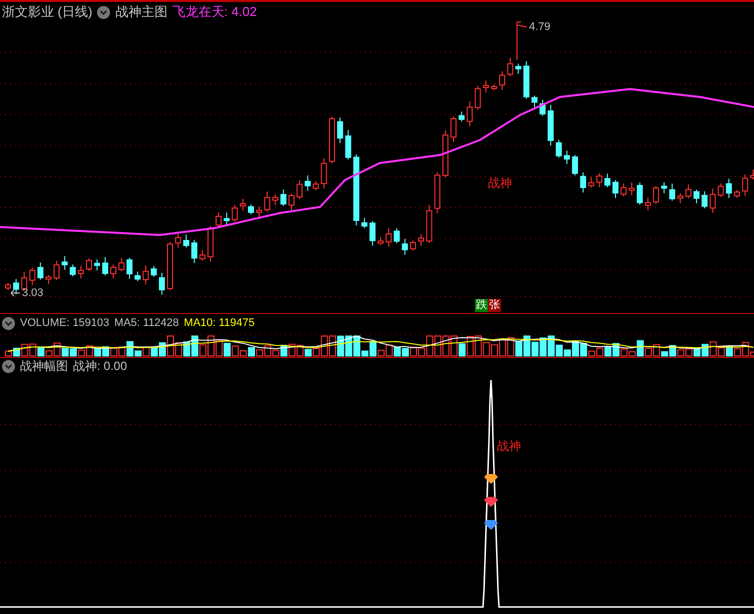 The image size is (754, 614). I want to click on volume-reading: VOLUME: 159103, so click(65, 323).